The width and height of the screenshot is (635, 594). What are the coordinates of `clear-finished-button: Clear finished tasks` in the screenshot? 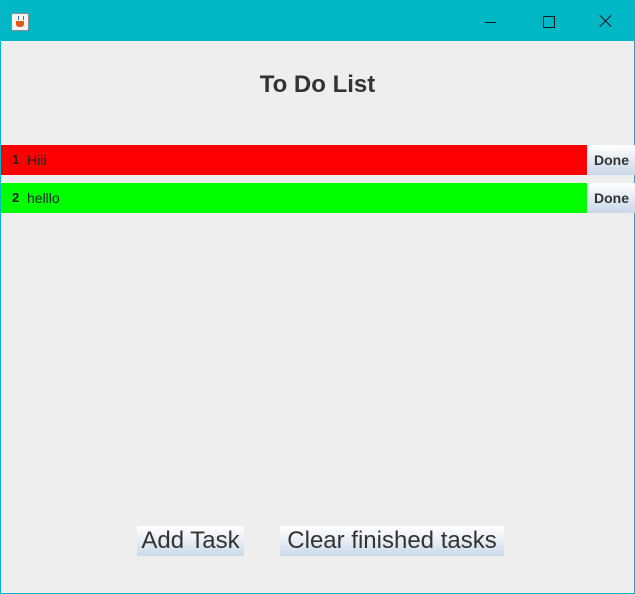 It's located at (392, 541).